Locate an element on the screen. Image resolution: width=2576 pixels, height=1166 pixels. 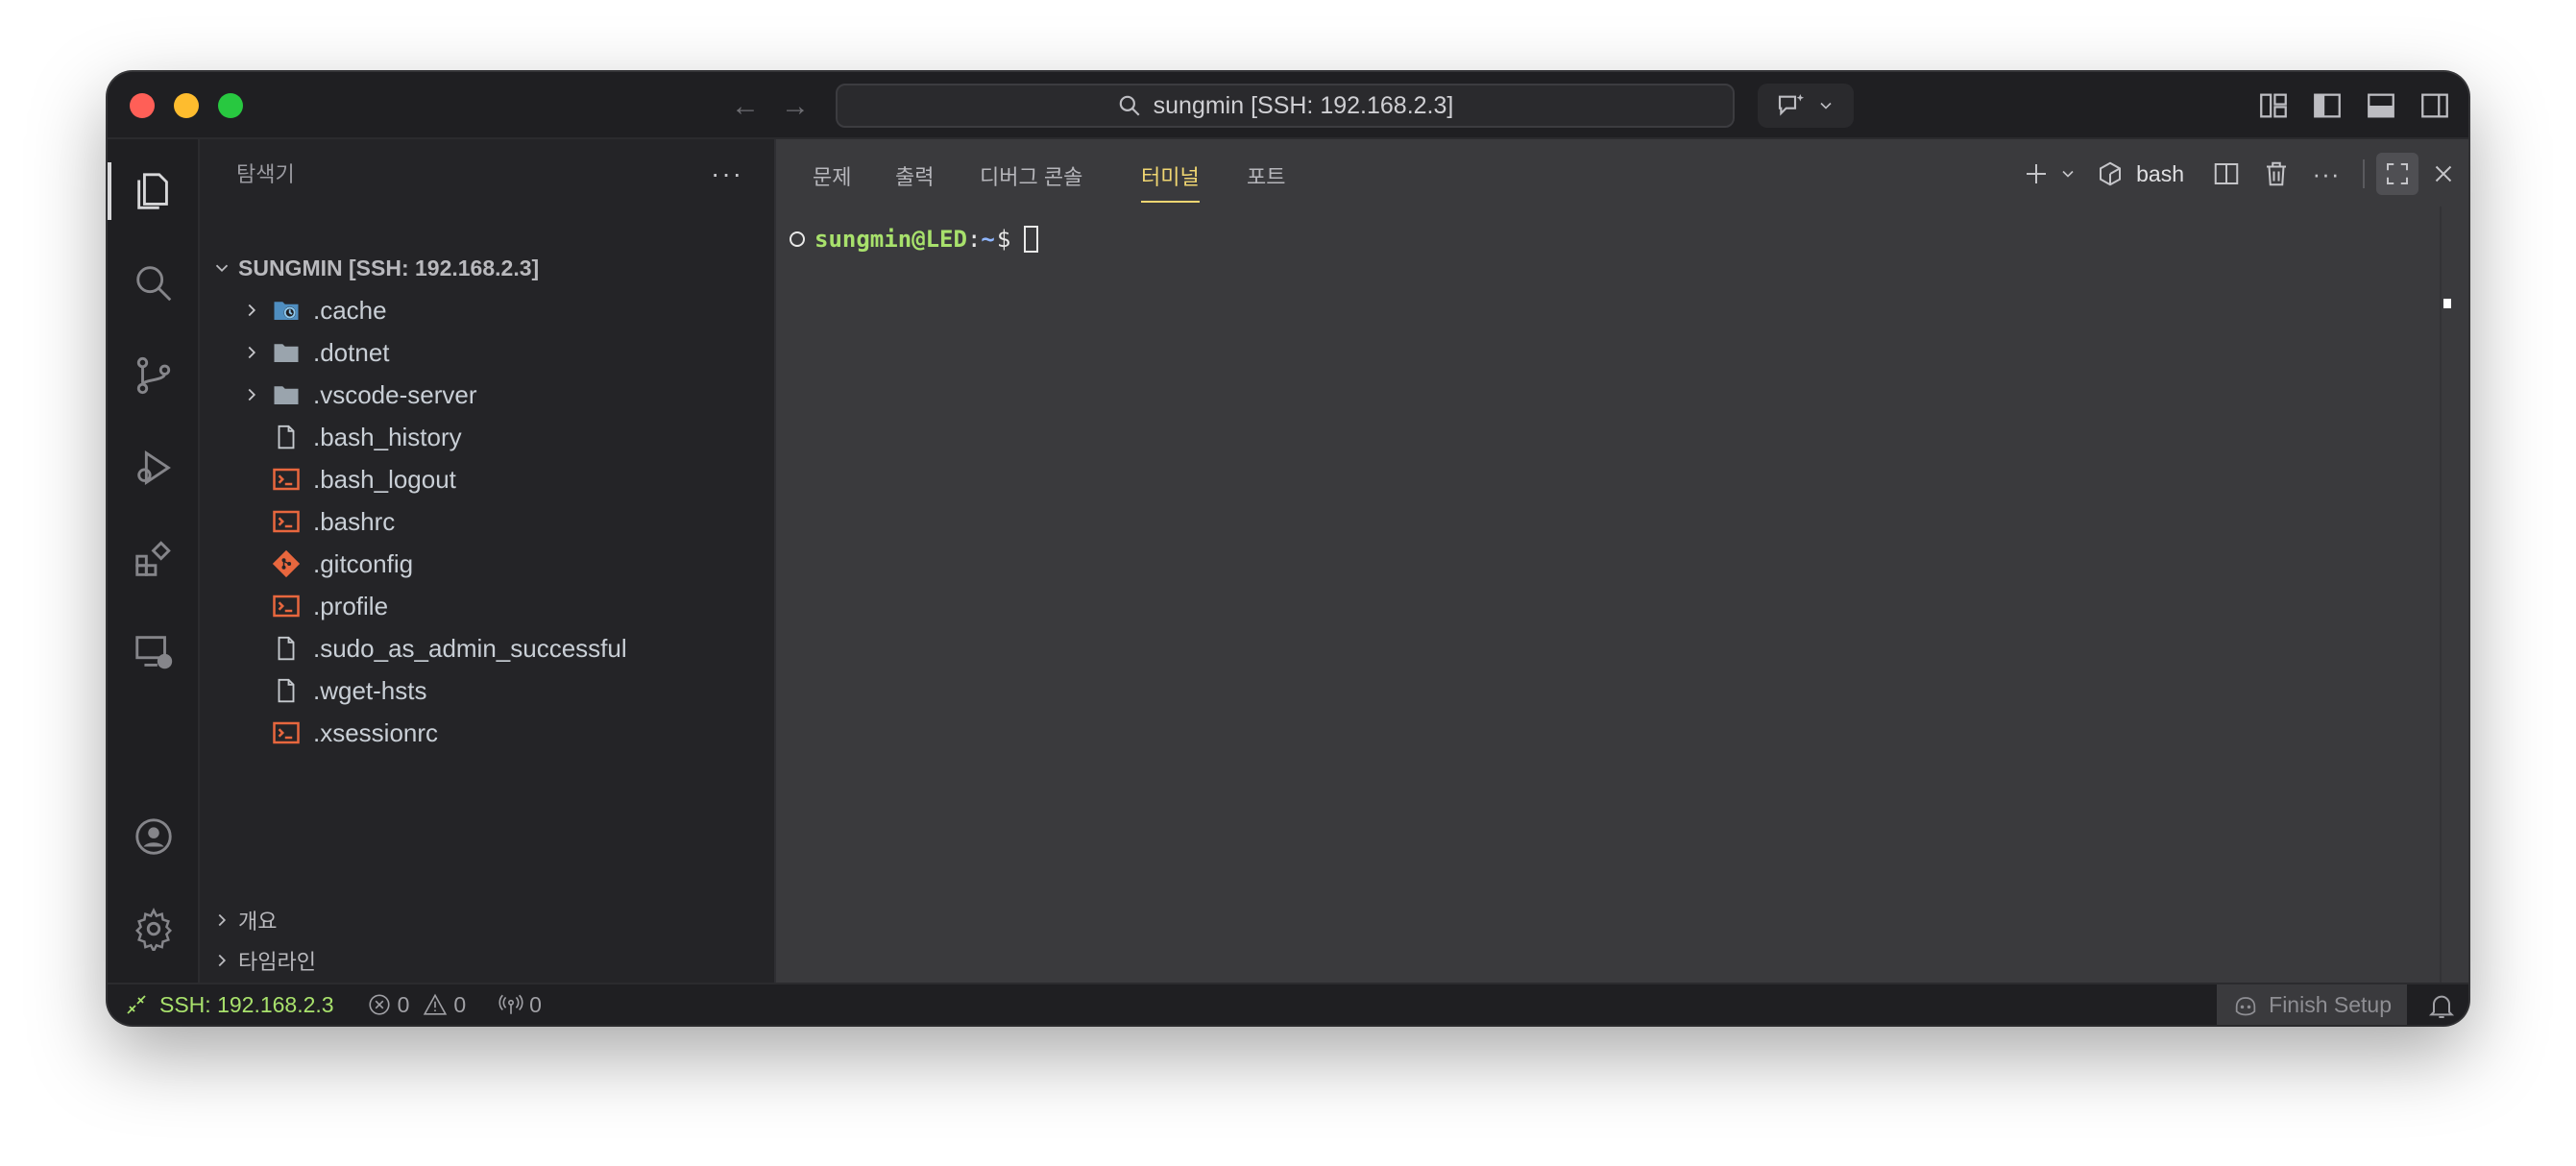
notifications-bell-icon is located at coordinates (2441, 1005).